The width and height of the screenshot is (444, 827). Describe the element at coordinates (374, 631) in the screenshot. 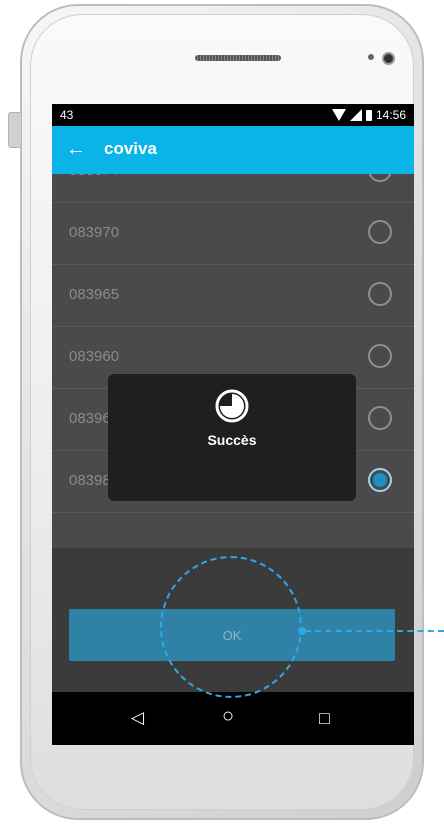

I see `pointer-line` at that location.